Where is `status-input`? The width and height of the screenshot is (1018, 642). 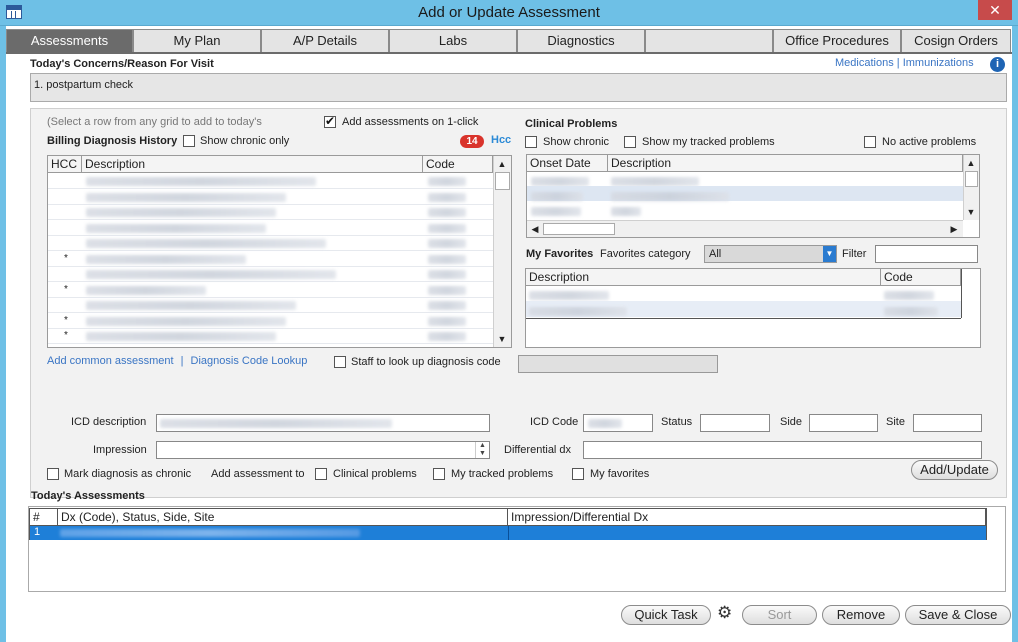 status-input is located at coordinates (735, 423).